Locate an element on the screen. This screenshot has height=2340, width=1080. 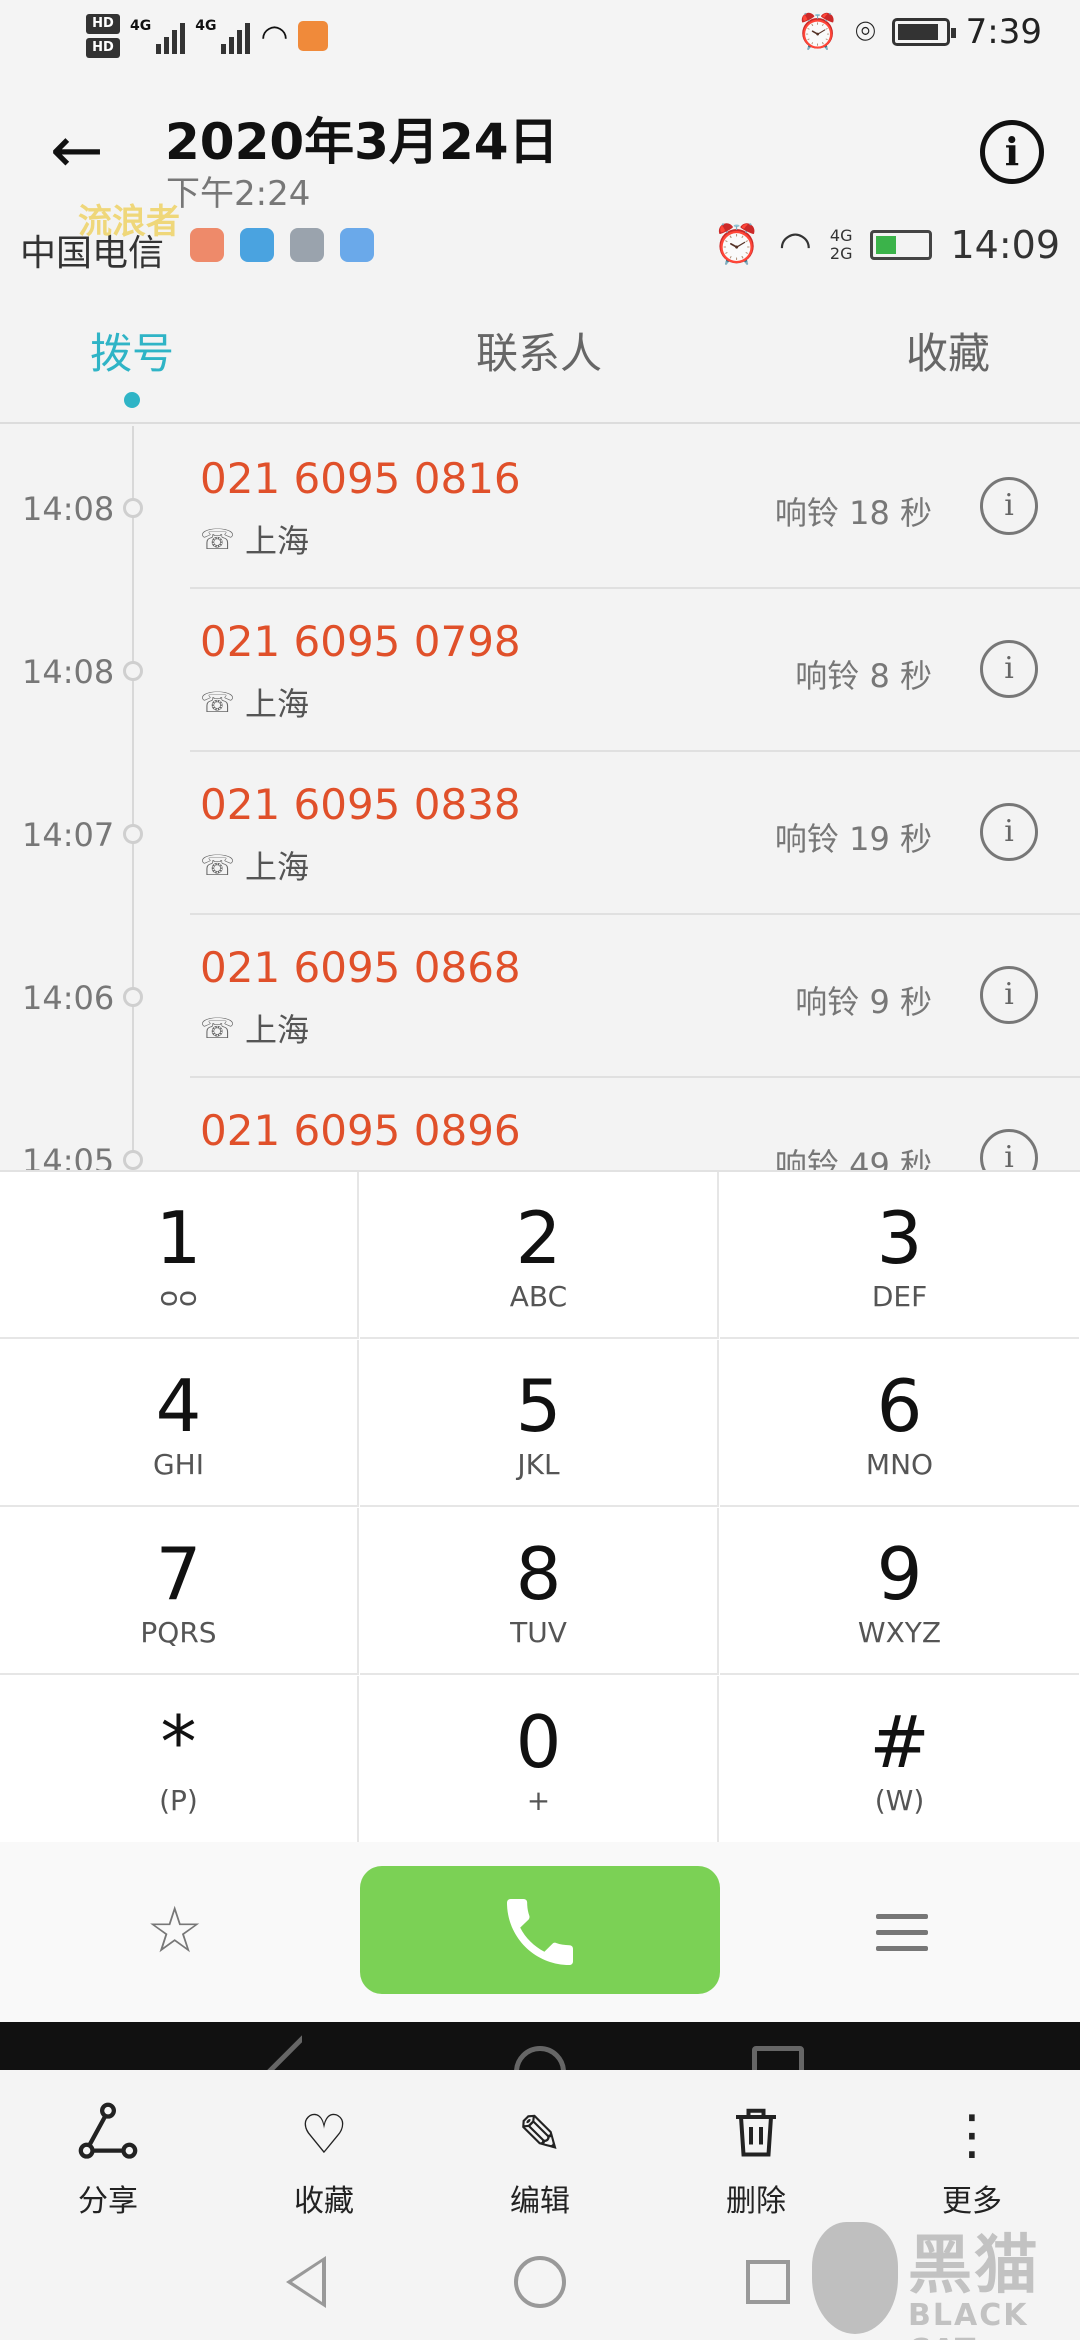
tab-contacts: 联系人 is located at coordinates (539, 350).